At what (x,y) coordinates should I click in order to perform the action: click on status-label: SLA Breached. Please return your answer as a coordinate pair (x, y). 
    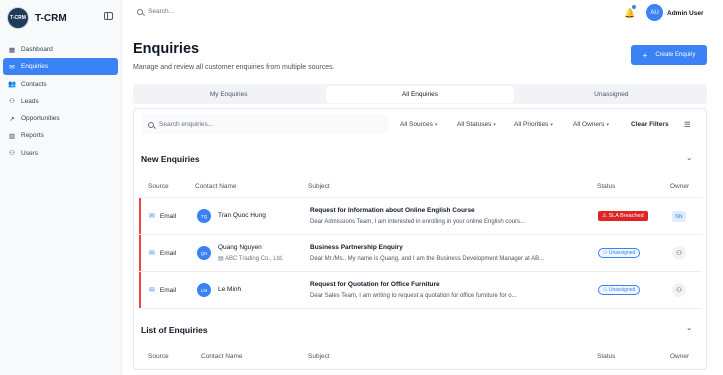
    Looking at the image, I should click on (626, 216).